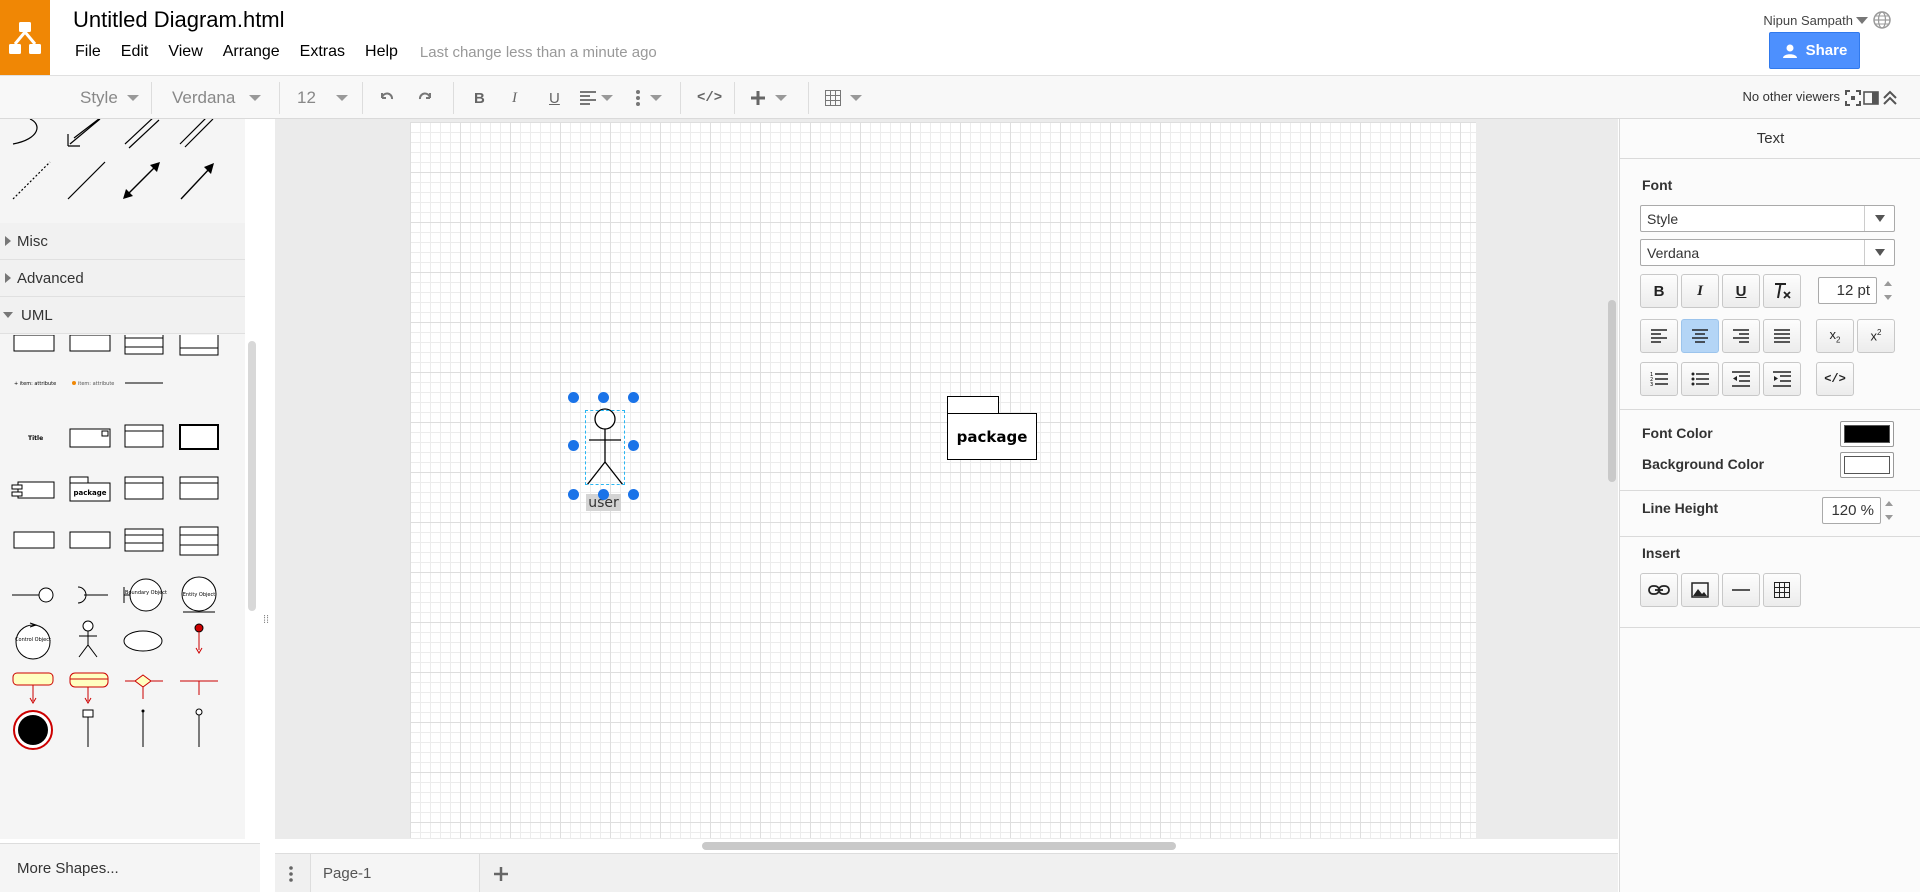  I want to click on uml-module-shape-icon, so click(33, 490).